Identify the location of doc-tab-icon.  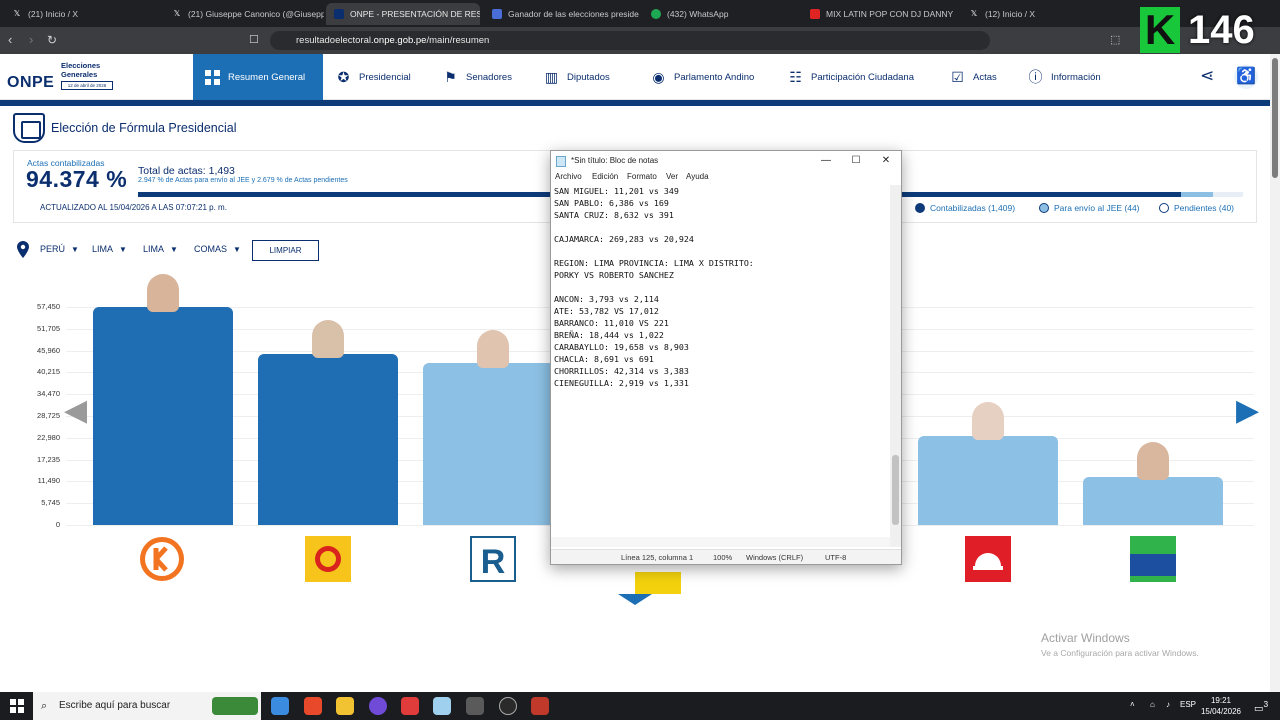
(497, 14).